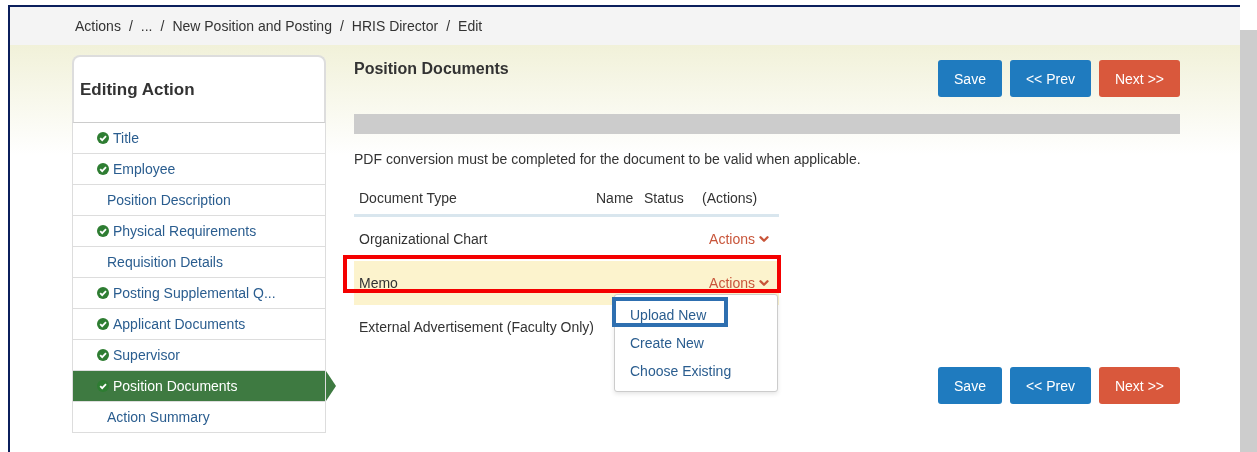  What do you see at coordinates (664, 197) in the screenshot?
I see `column-header: Status` at bounding box center [664, 197].